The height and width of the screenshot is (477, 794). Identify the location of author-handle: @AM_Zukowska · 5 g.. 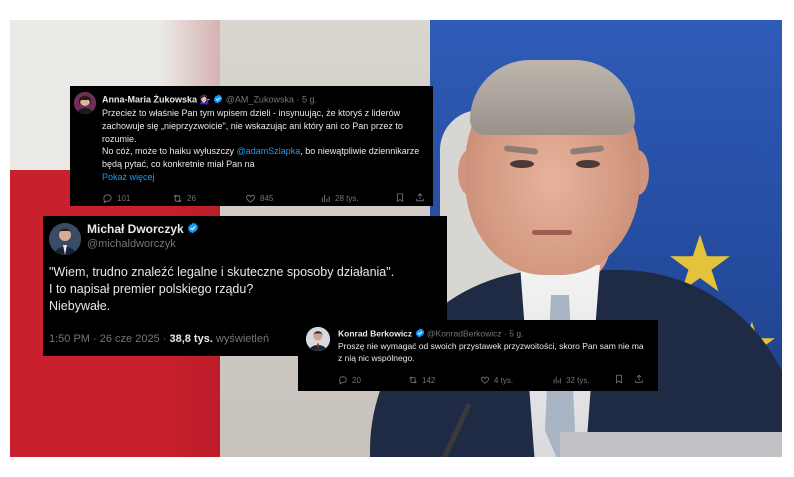
(271, 99).